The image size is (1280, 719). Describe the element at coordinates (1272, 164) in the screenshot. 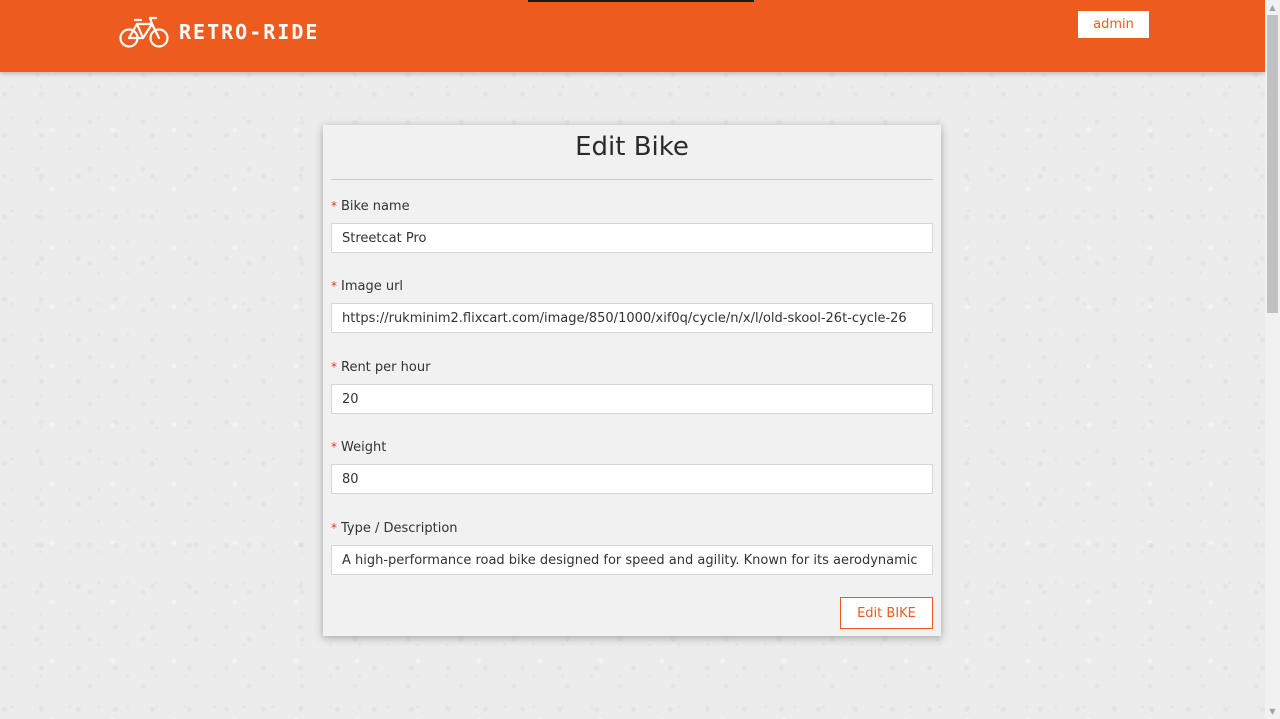

I see `scrollbar-thumb` at that location.